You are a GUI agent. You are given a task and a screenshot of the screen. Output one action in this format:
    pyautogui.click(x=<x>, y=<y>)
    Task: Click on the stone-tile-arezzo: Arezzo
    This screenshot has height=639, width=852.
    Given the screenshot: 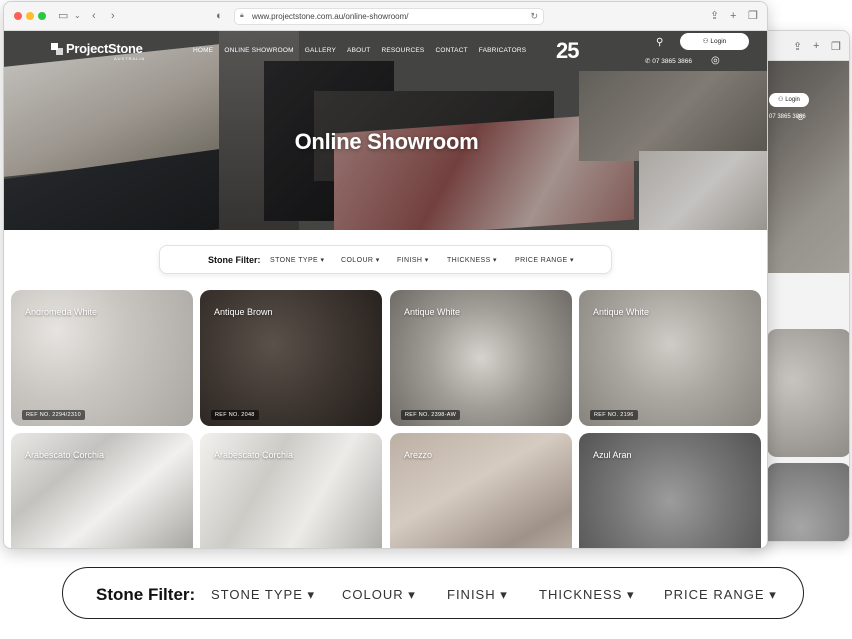 What is the action you would take?
    pyautogui.click(x=481, y=490)
    